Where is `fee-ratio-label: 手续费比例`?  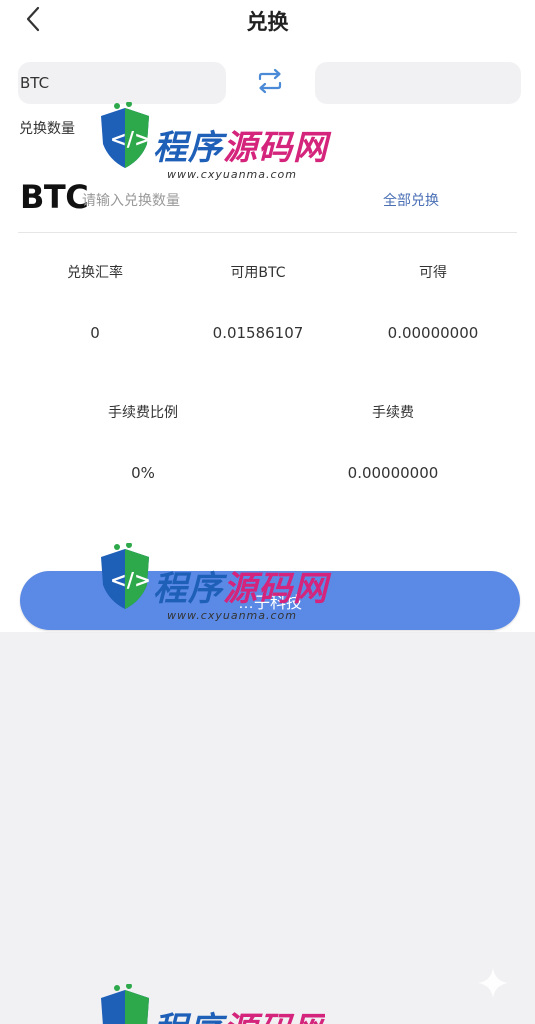 fee-ratio-label: 手续费比例 is located at coordinates (143, 413).